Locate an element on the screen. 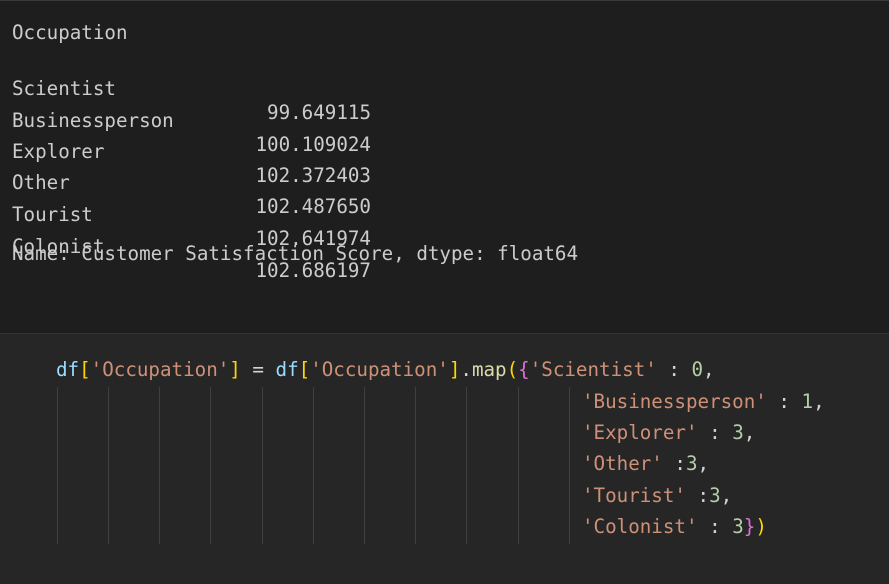 The height and width of the screenshot is (584, 889). dict-key: 'Tourist' is located at coordinates (634, 495).